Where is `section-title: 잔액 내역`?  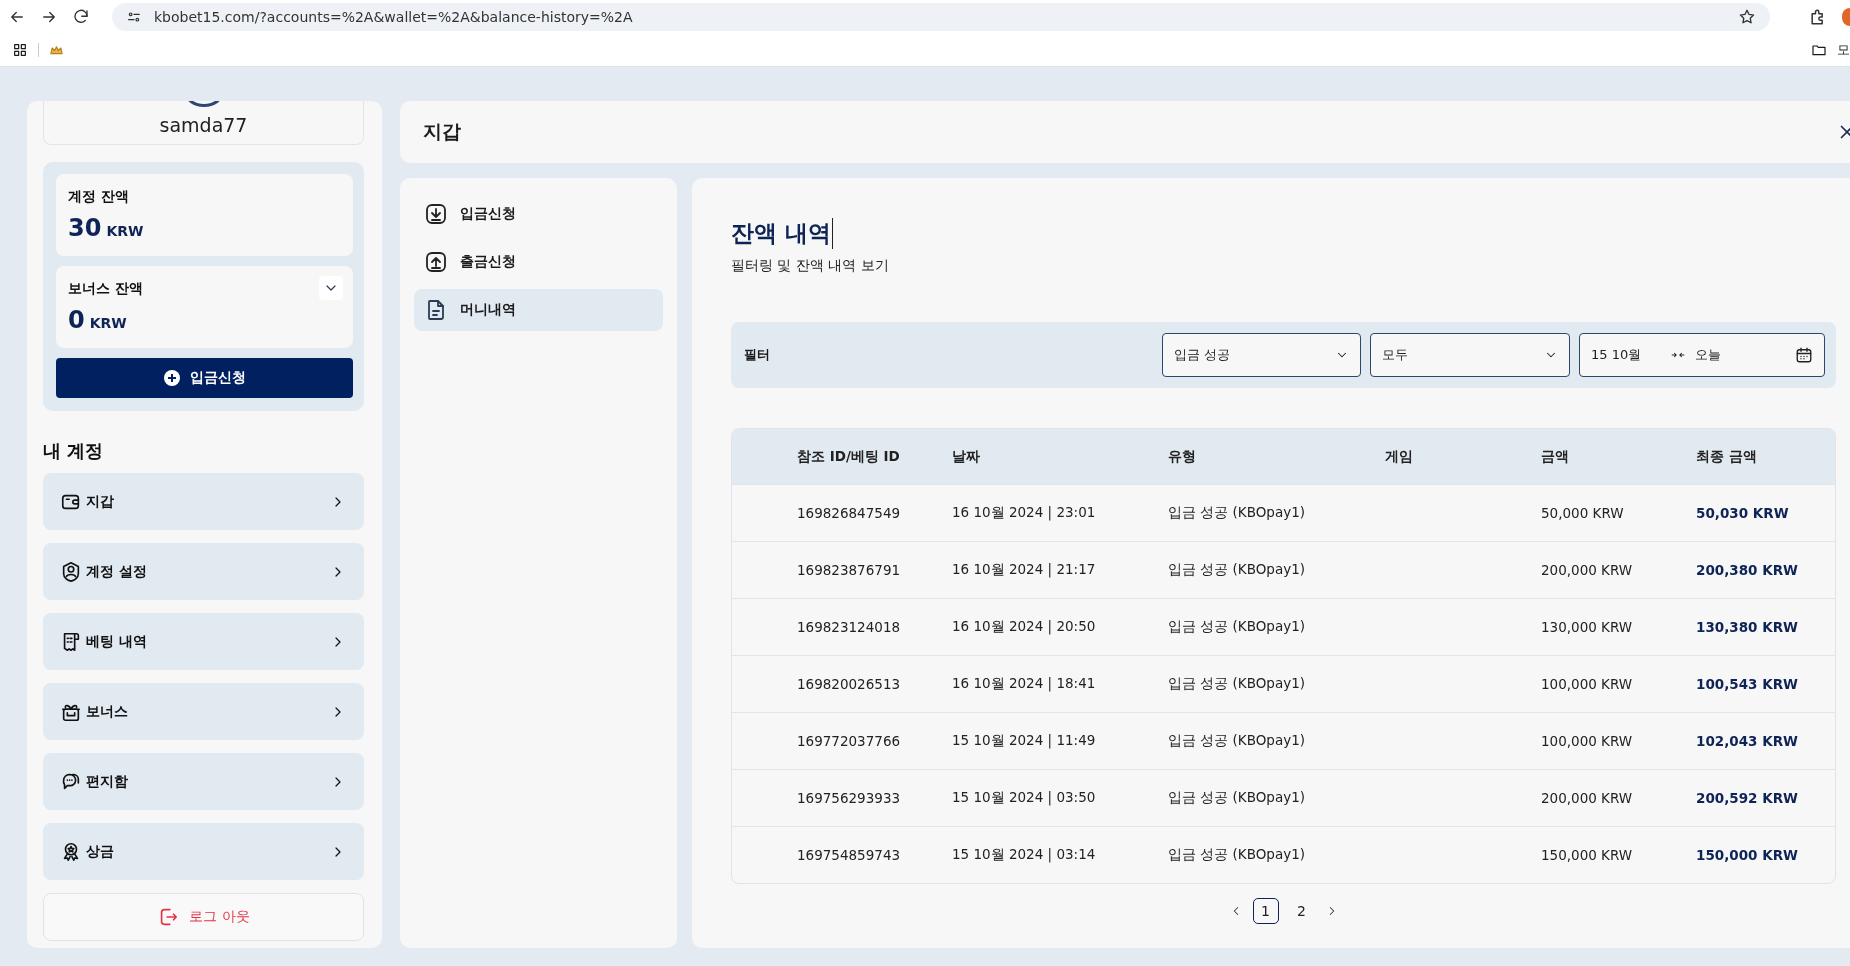
section-title: 잔액 내역 is located at coordinates (782, 233).